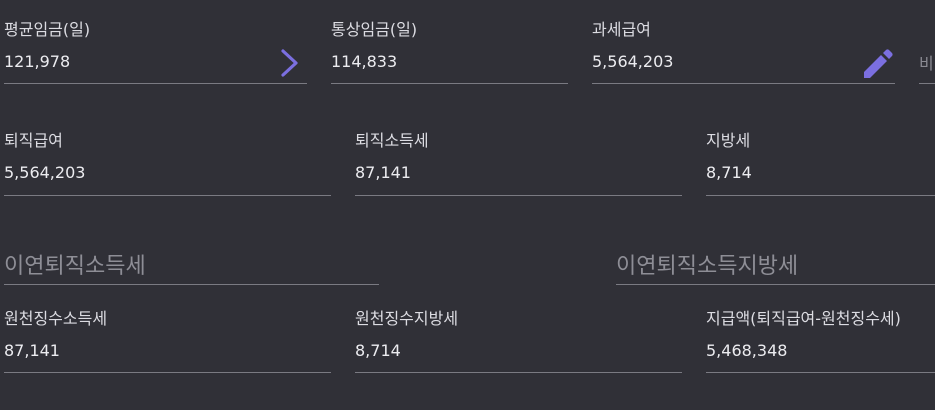  What do you see at coordinates (820, 340) in the screenshot?
I see `payment-amount-field: 지급액(퇴직급여-원천징수세) 5,468,348` at bounding box center [820, 340].